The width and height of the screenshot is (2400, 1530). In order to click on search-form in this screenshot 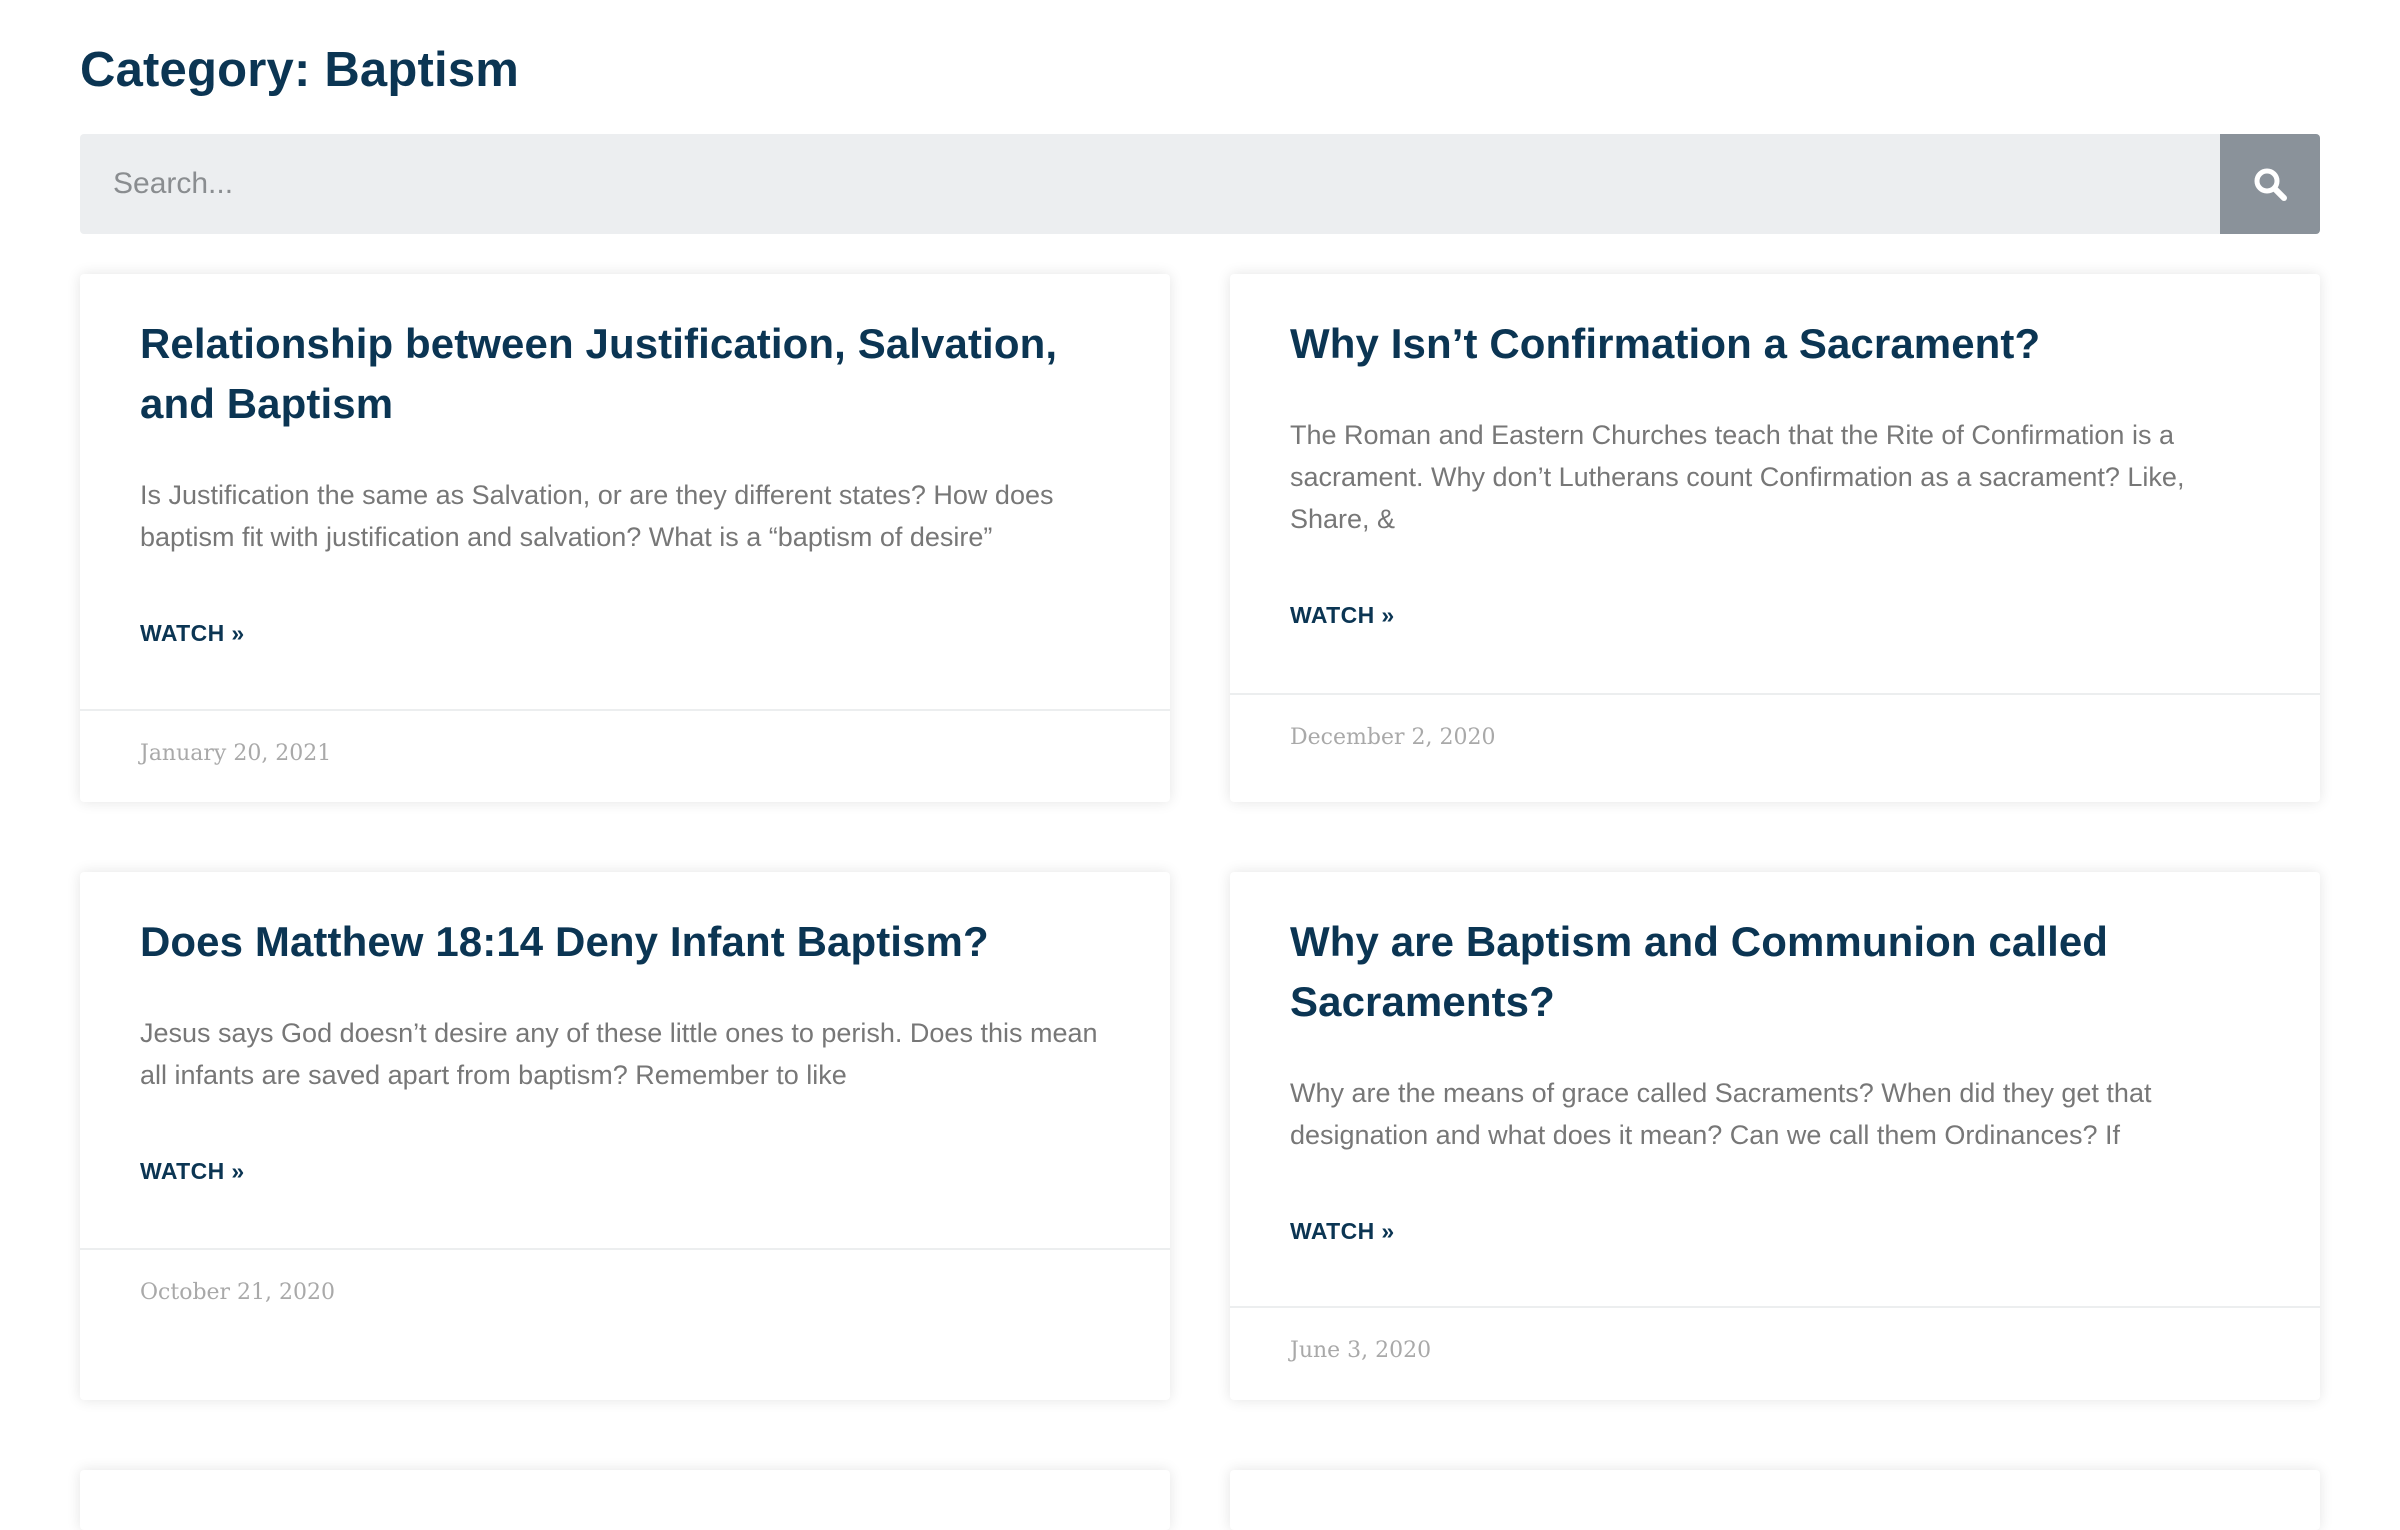, I will do `click(1200, 184)`.